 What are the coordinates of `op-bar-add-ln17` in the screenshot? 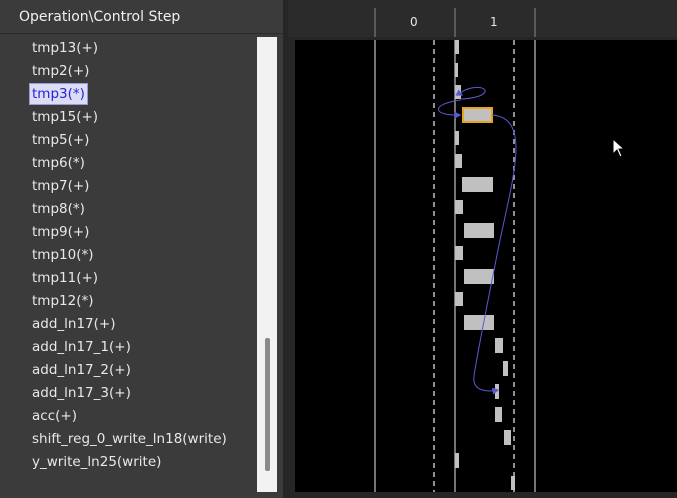 It's located at (479, 322).